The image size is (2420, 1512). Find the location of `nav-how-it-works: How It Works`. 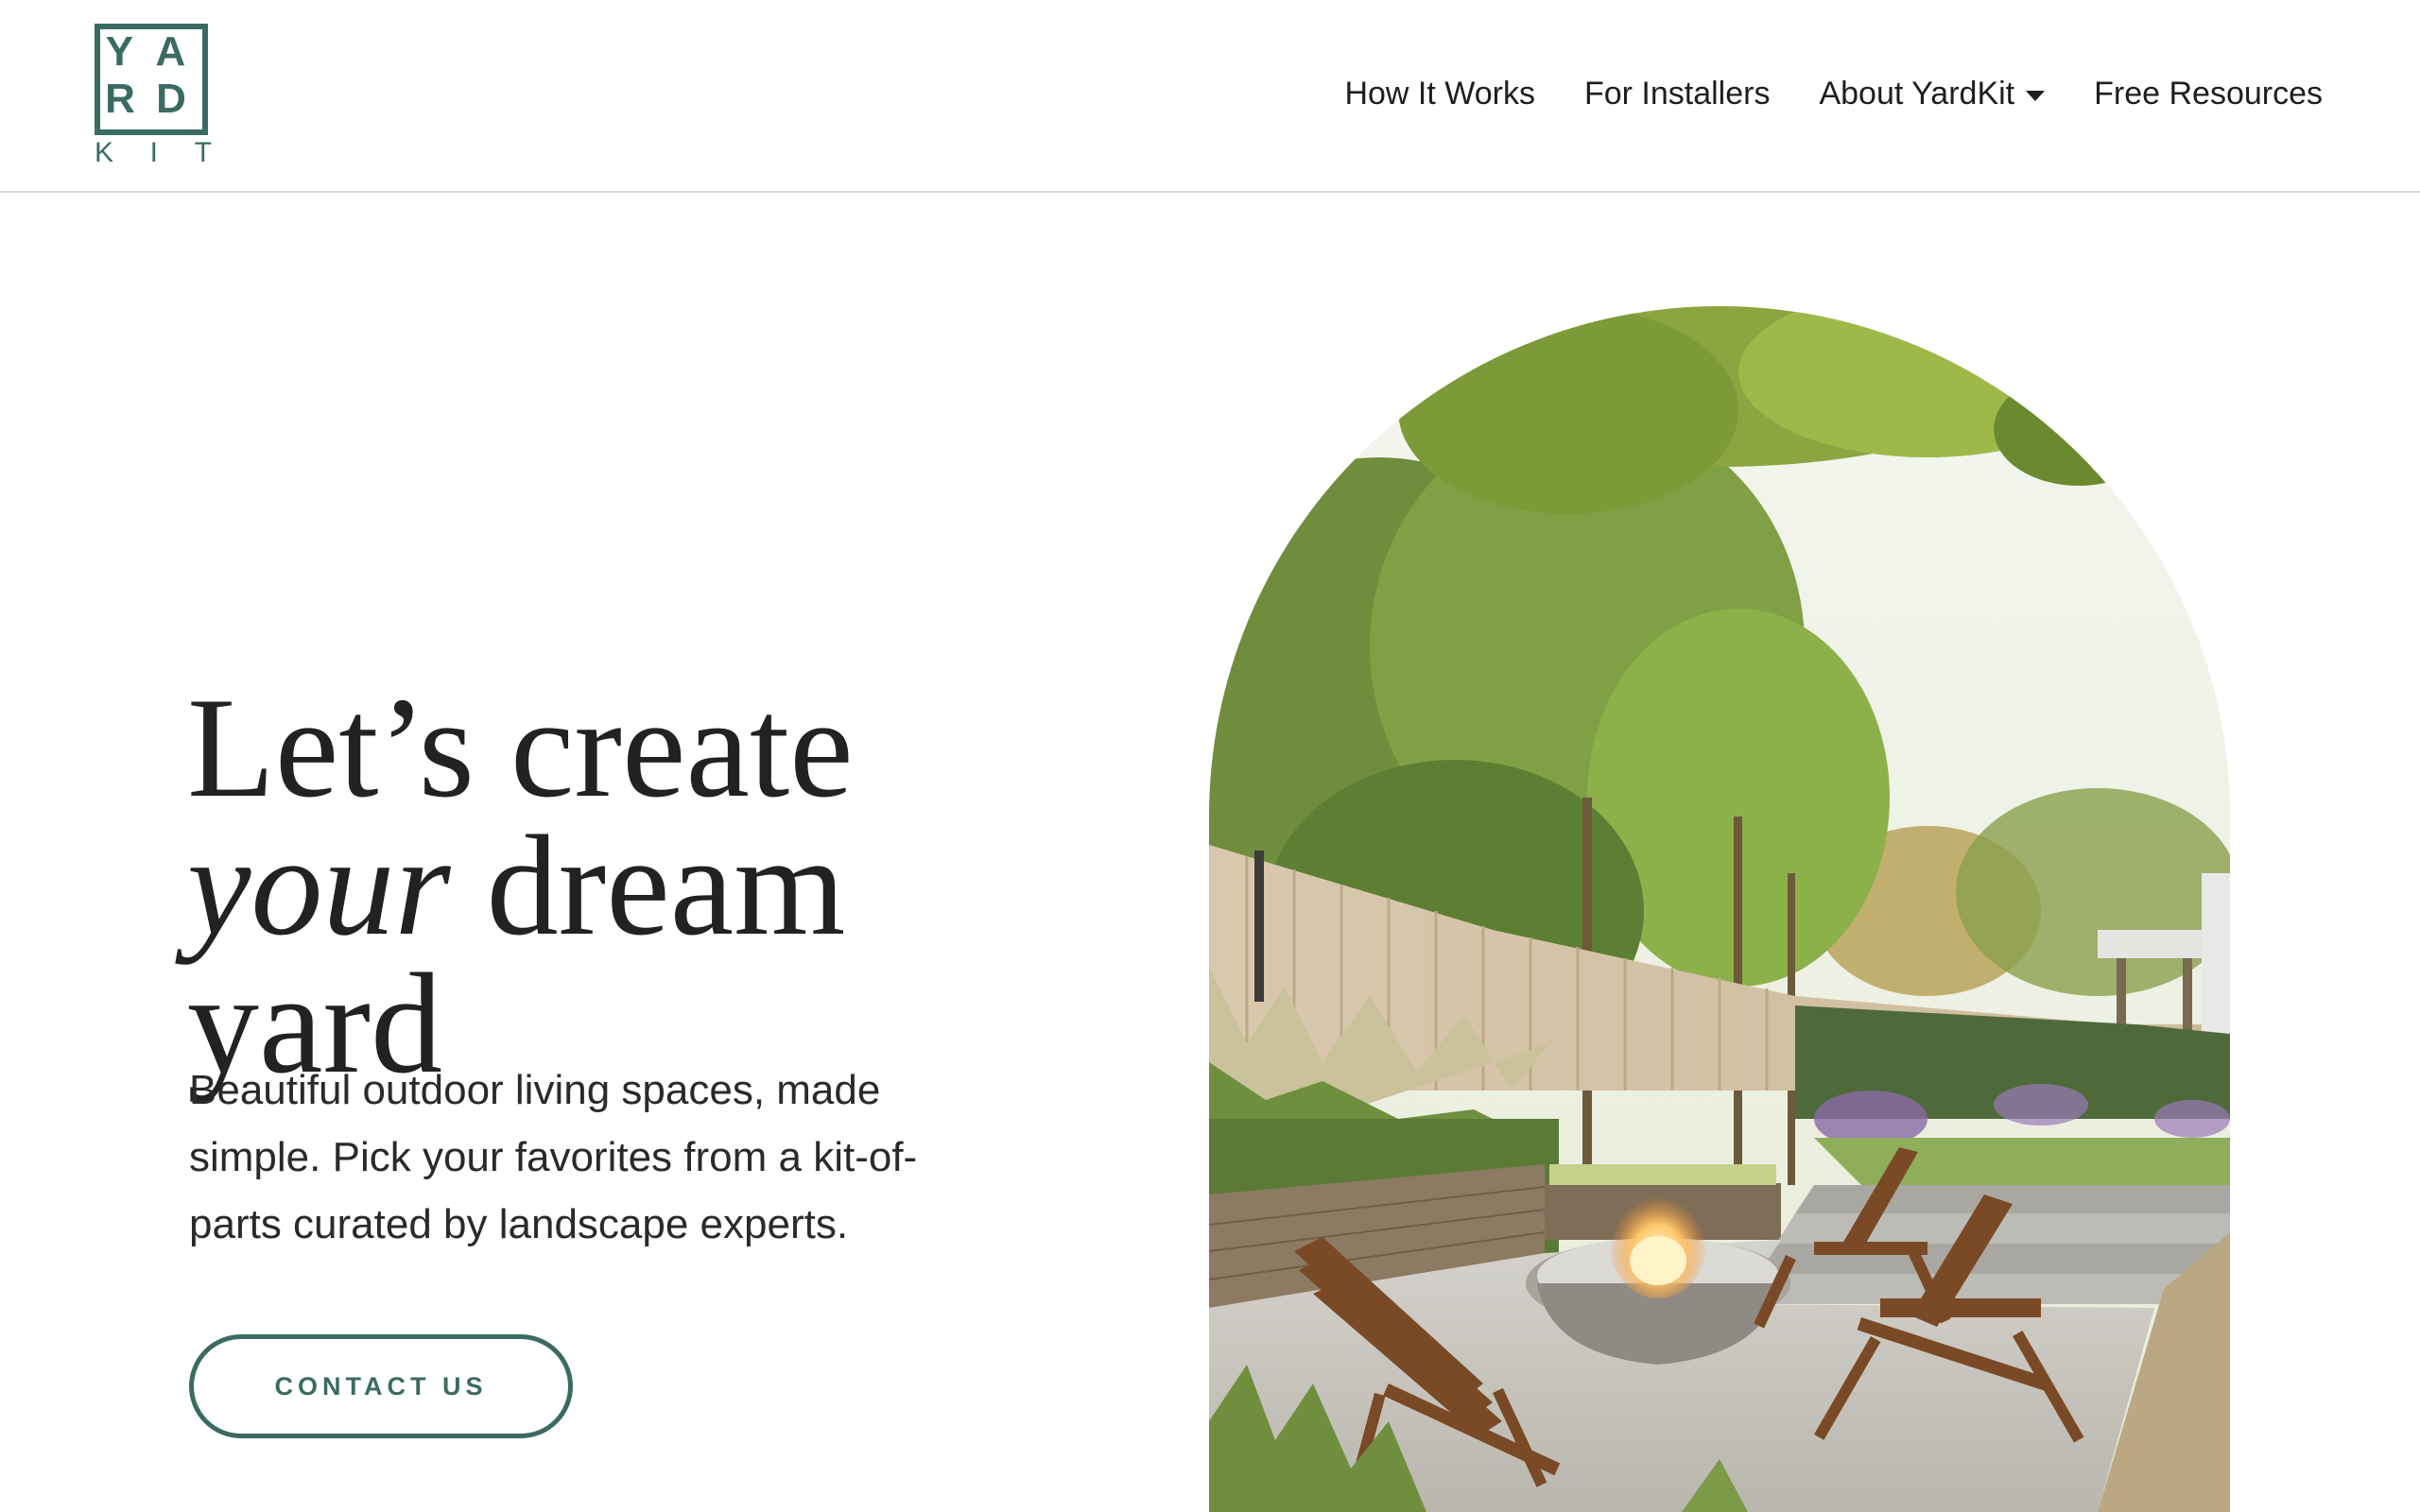

nav-how-it-works: How It Works is located at coordinates (1439, 94).